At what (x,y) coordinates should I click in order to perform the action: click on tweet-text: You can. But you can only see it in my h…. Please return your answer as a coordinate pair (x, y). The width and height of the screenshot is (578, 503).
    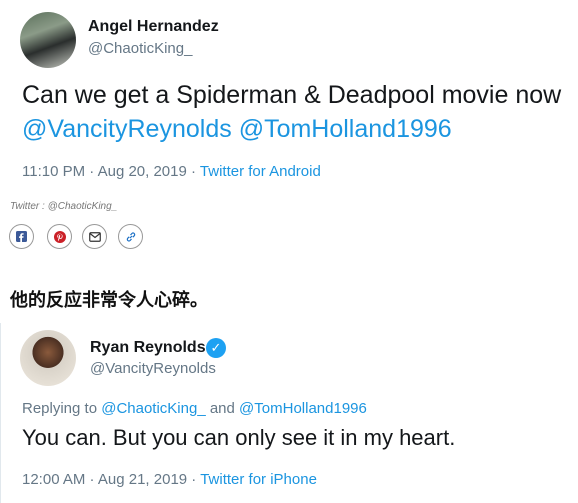
    Looking at the image, I should click on (239, 437).